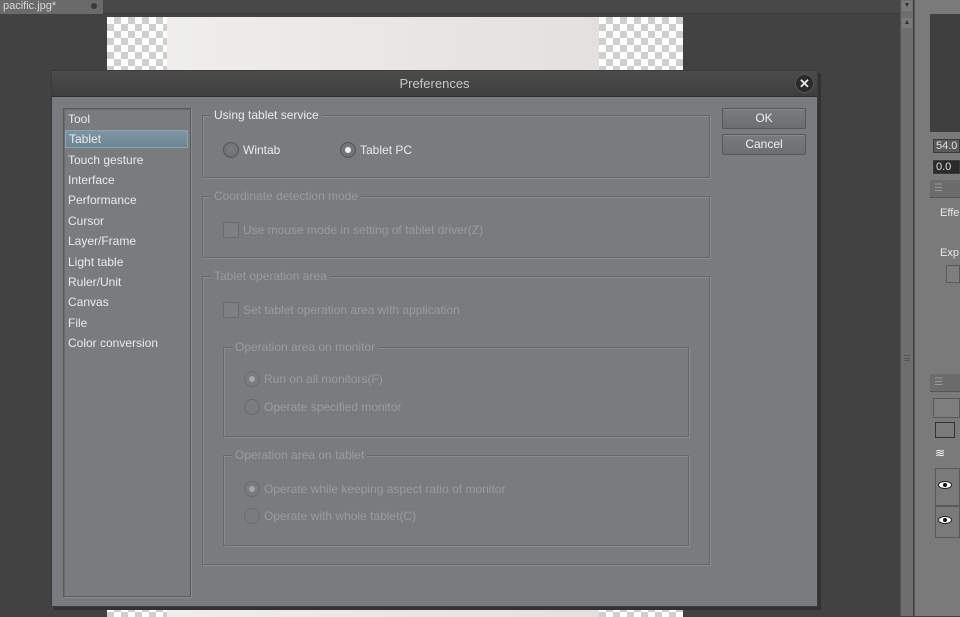 This screenshot has height=617, width=960. I want to click on category-touch-gesture: Touch gesture, so click(126, 160).